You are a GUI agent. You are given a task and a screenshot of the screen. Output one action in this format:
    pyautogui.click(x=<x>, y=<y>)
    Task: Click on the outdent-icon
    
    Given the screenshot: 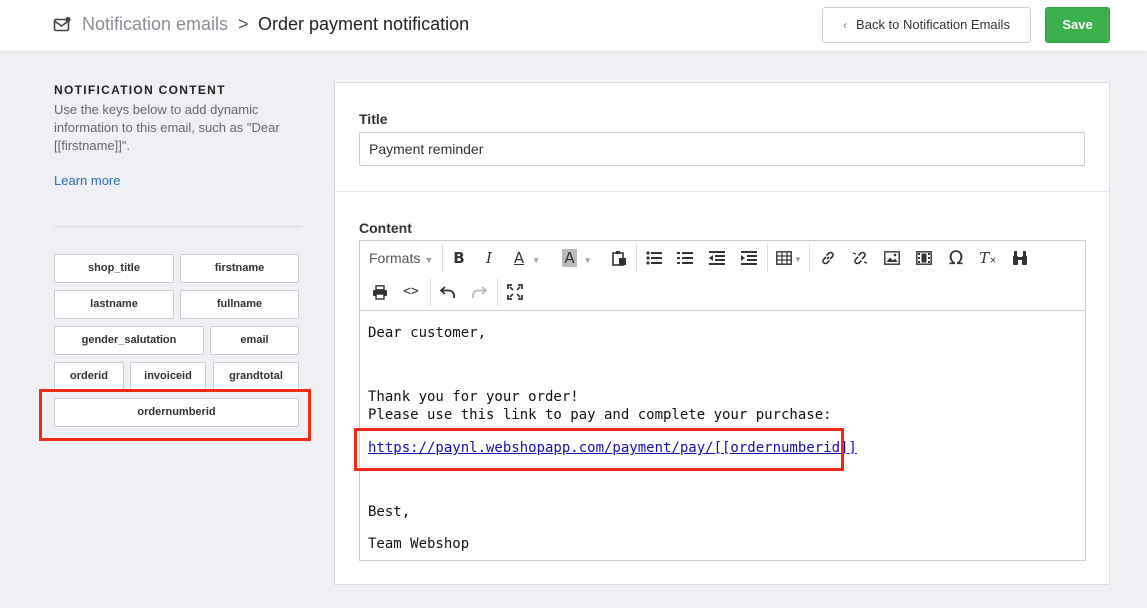 What is the action you would take?
    pyautogui.click(x=717, y=258)
    